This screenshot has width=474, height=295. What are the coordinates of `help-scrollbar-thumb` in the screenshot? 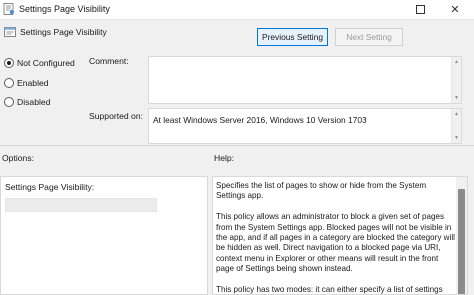 It's located at (461, 241).